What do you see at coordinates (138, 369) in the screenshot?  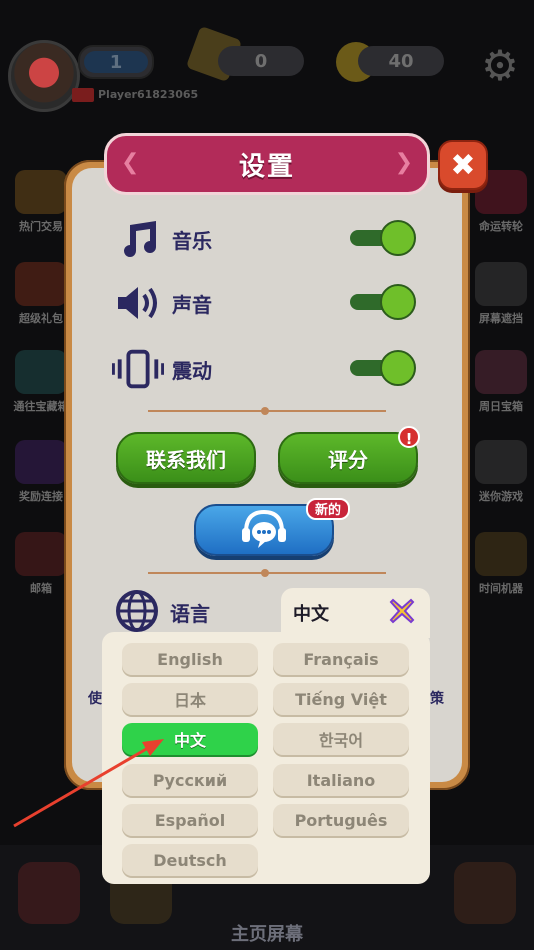 I see `vibration-icon` at bounding box center [138, 369].